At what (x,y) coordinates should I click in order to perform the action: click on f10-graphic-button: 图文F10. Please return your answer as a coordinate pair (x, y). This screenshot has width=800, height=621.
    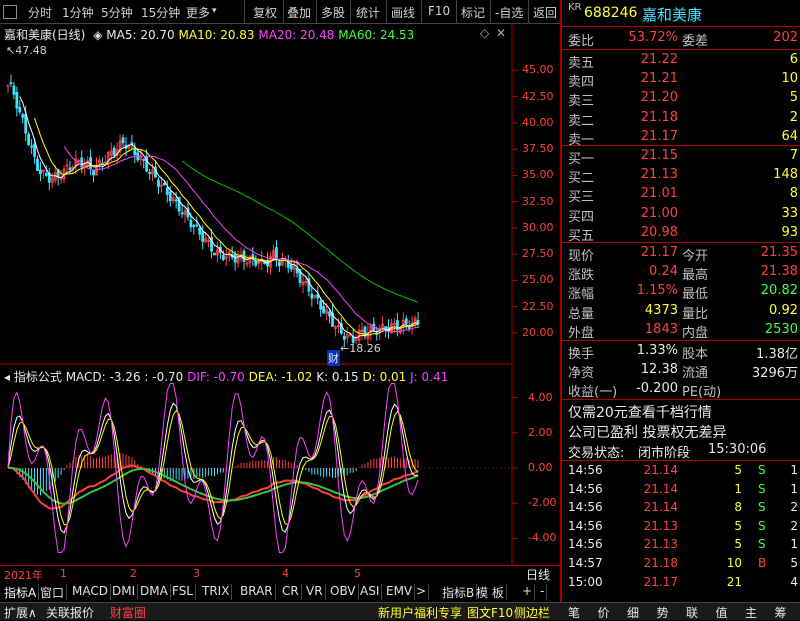
    Looking at the image, I should click on (490, 612).